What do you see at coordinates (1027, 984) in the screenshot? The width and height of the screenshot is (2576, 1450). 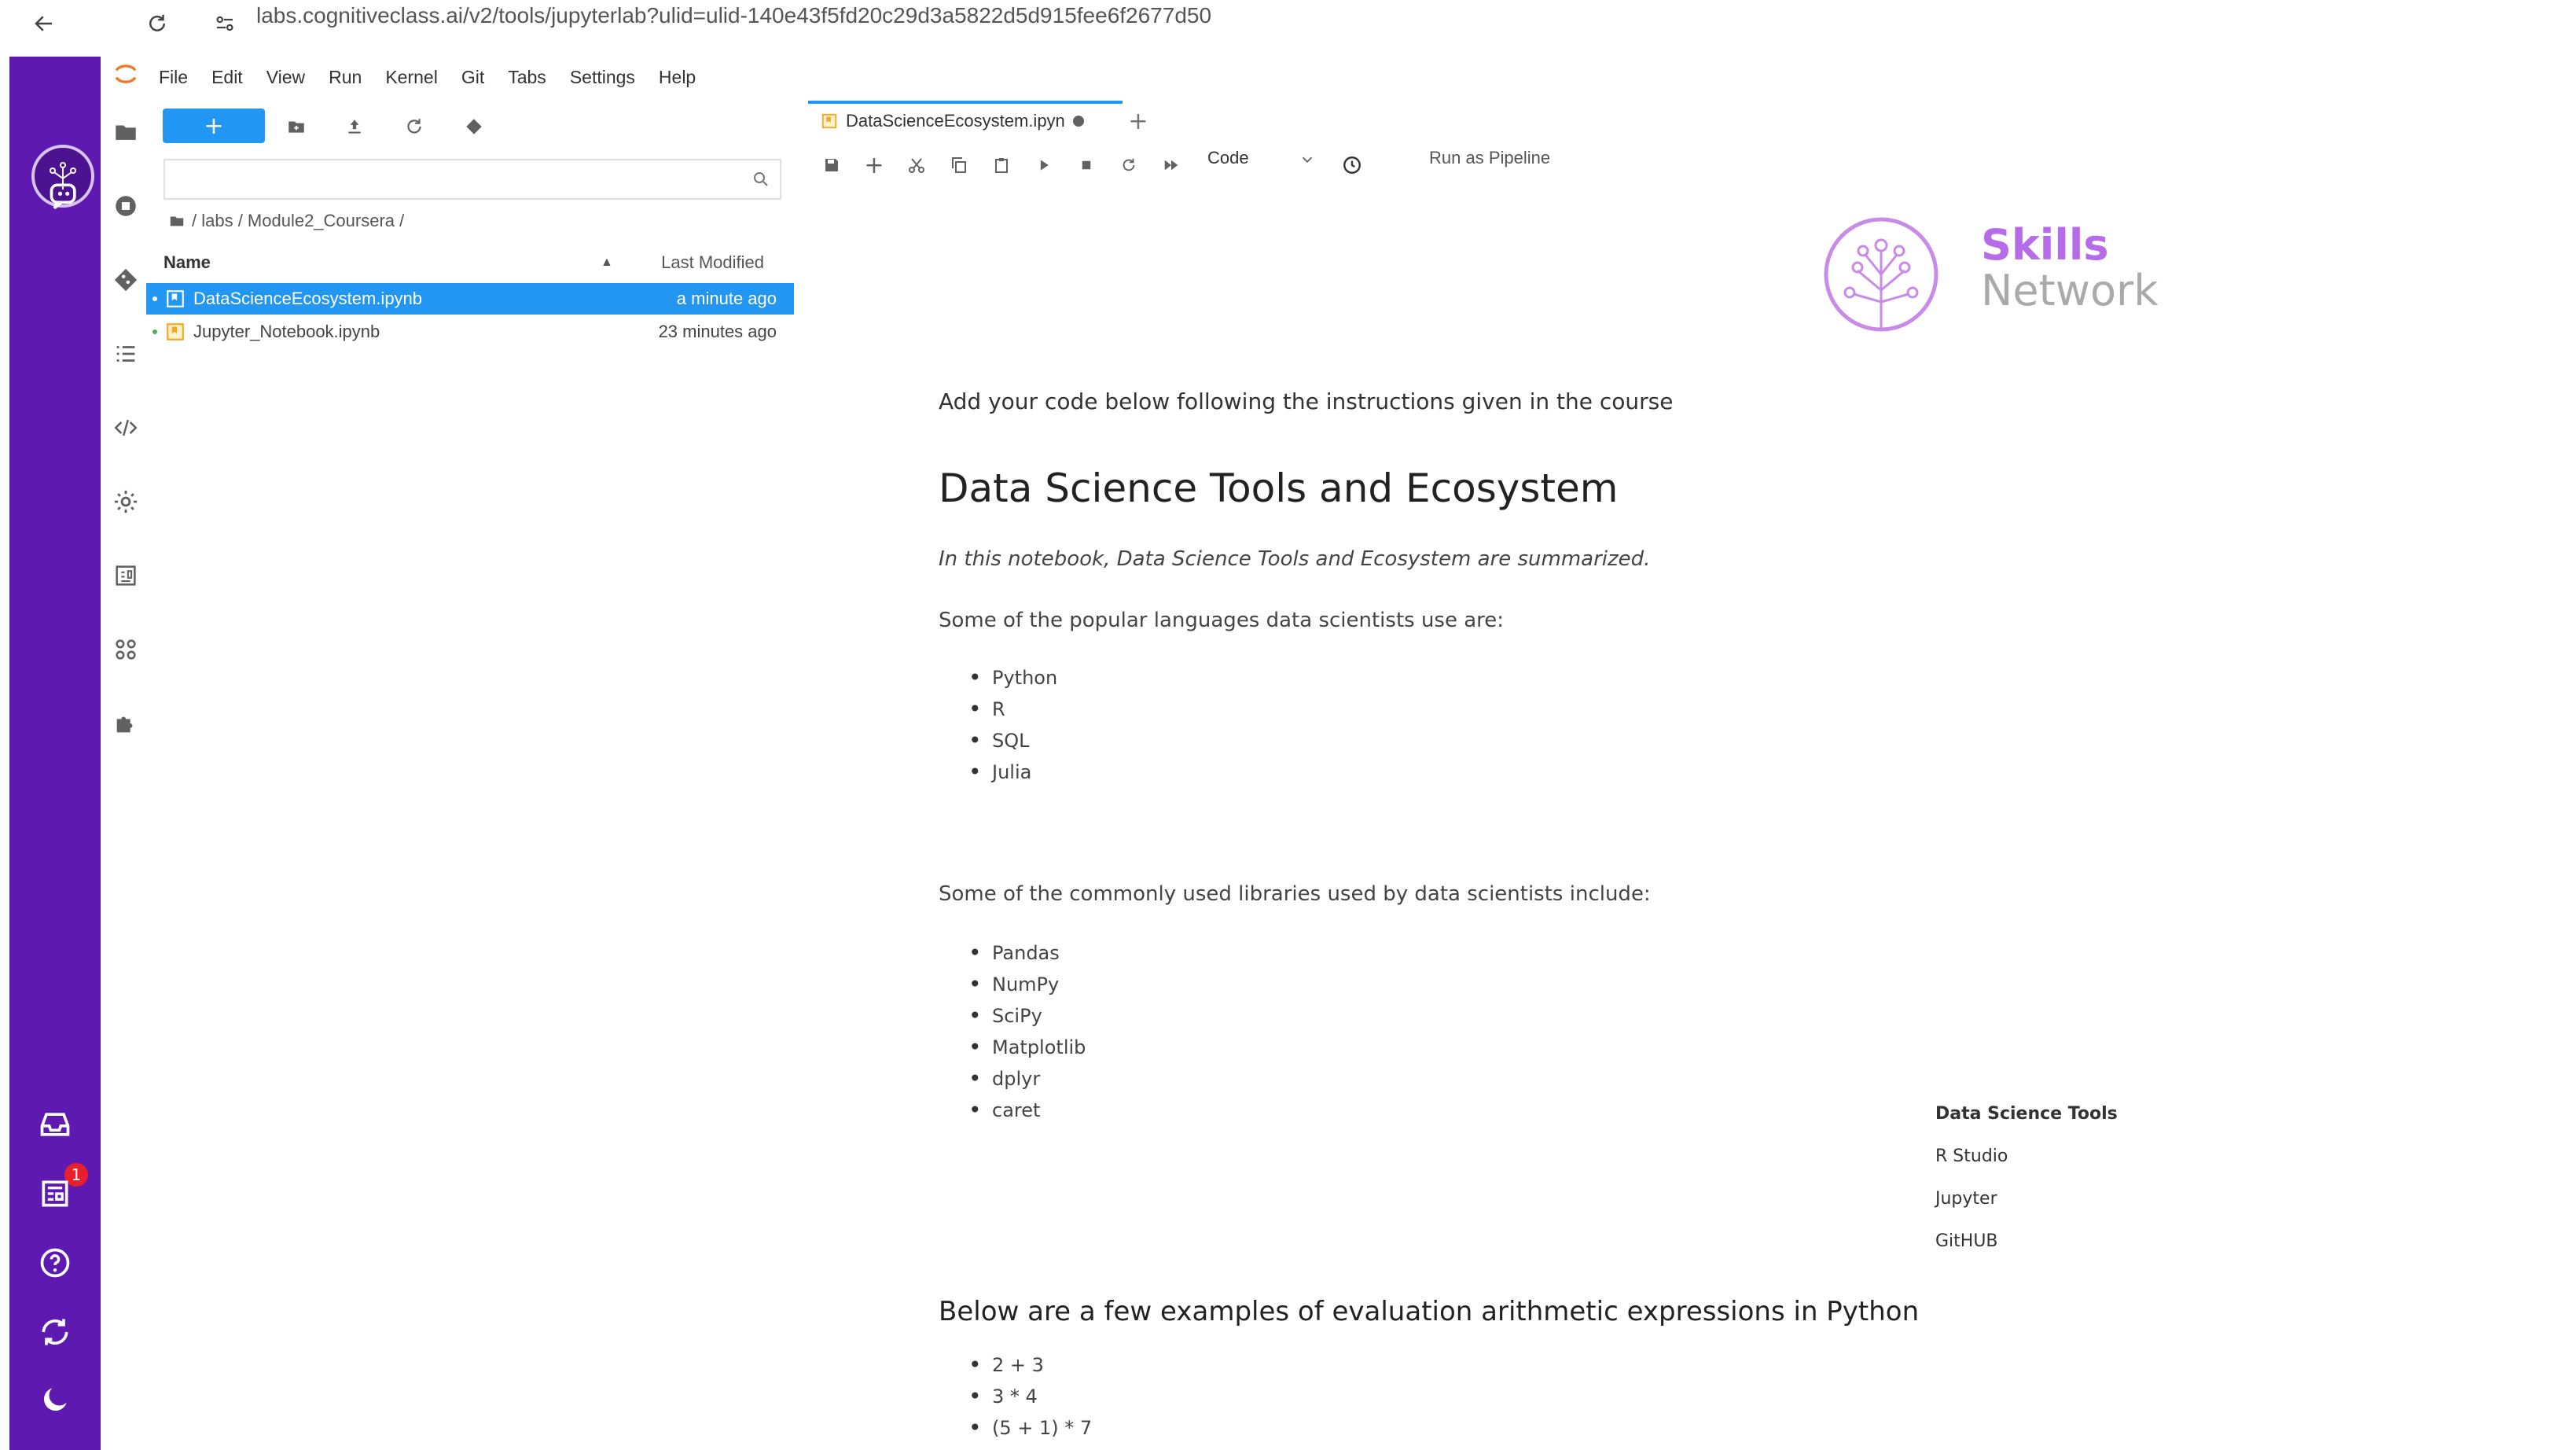 I see `list-item: NumPy` at bounding box center [1027, 984].